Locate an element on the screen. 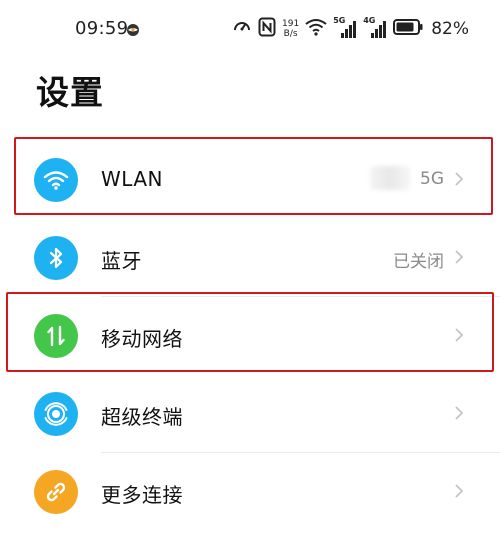 The image size is (500, 534). settings-item-bluetooth: 蓝牙 已关闭 is located at coordinates (250, 258).